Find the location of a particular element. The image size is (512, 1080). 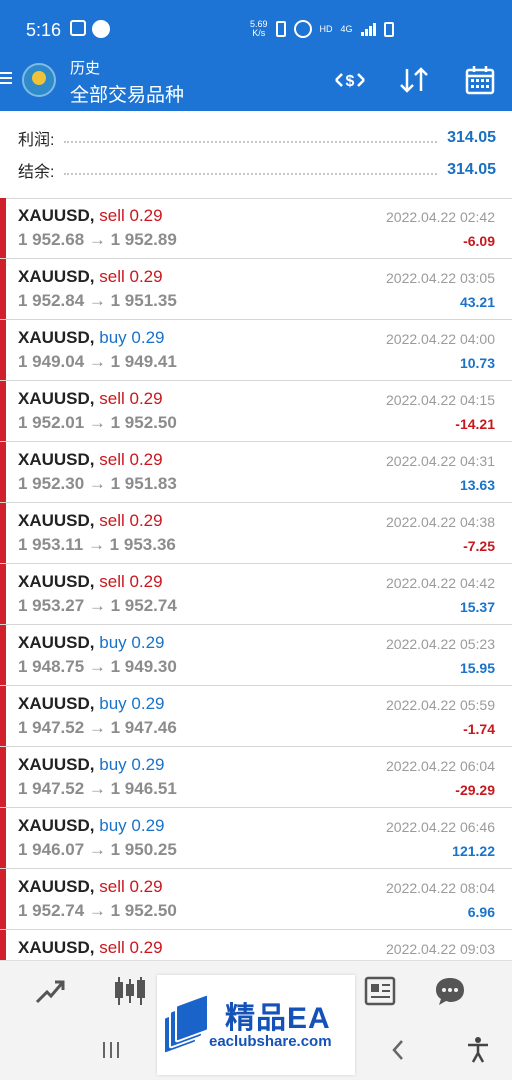

deal-time: 2022.04.22 02:42 is located at coordinates (440, 217).